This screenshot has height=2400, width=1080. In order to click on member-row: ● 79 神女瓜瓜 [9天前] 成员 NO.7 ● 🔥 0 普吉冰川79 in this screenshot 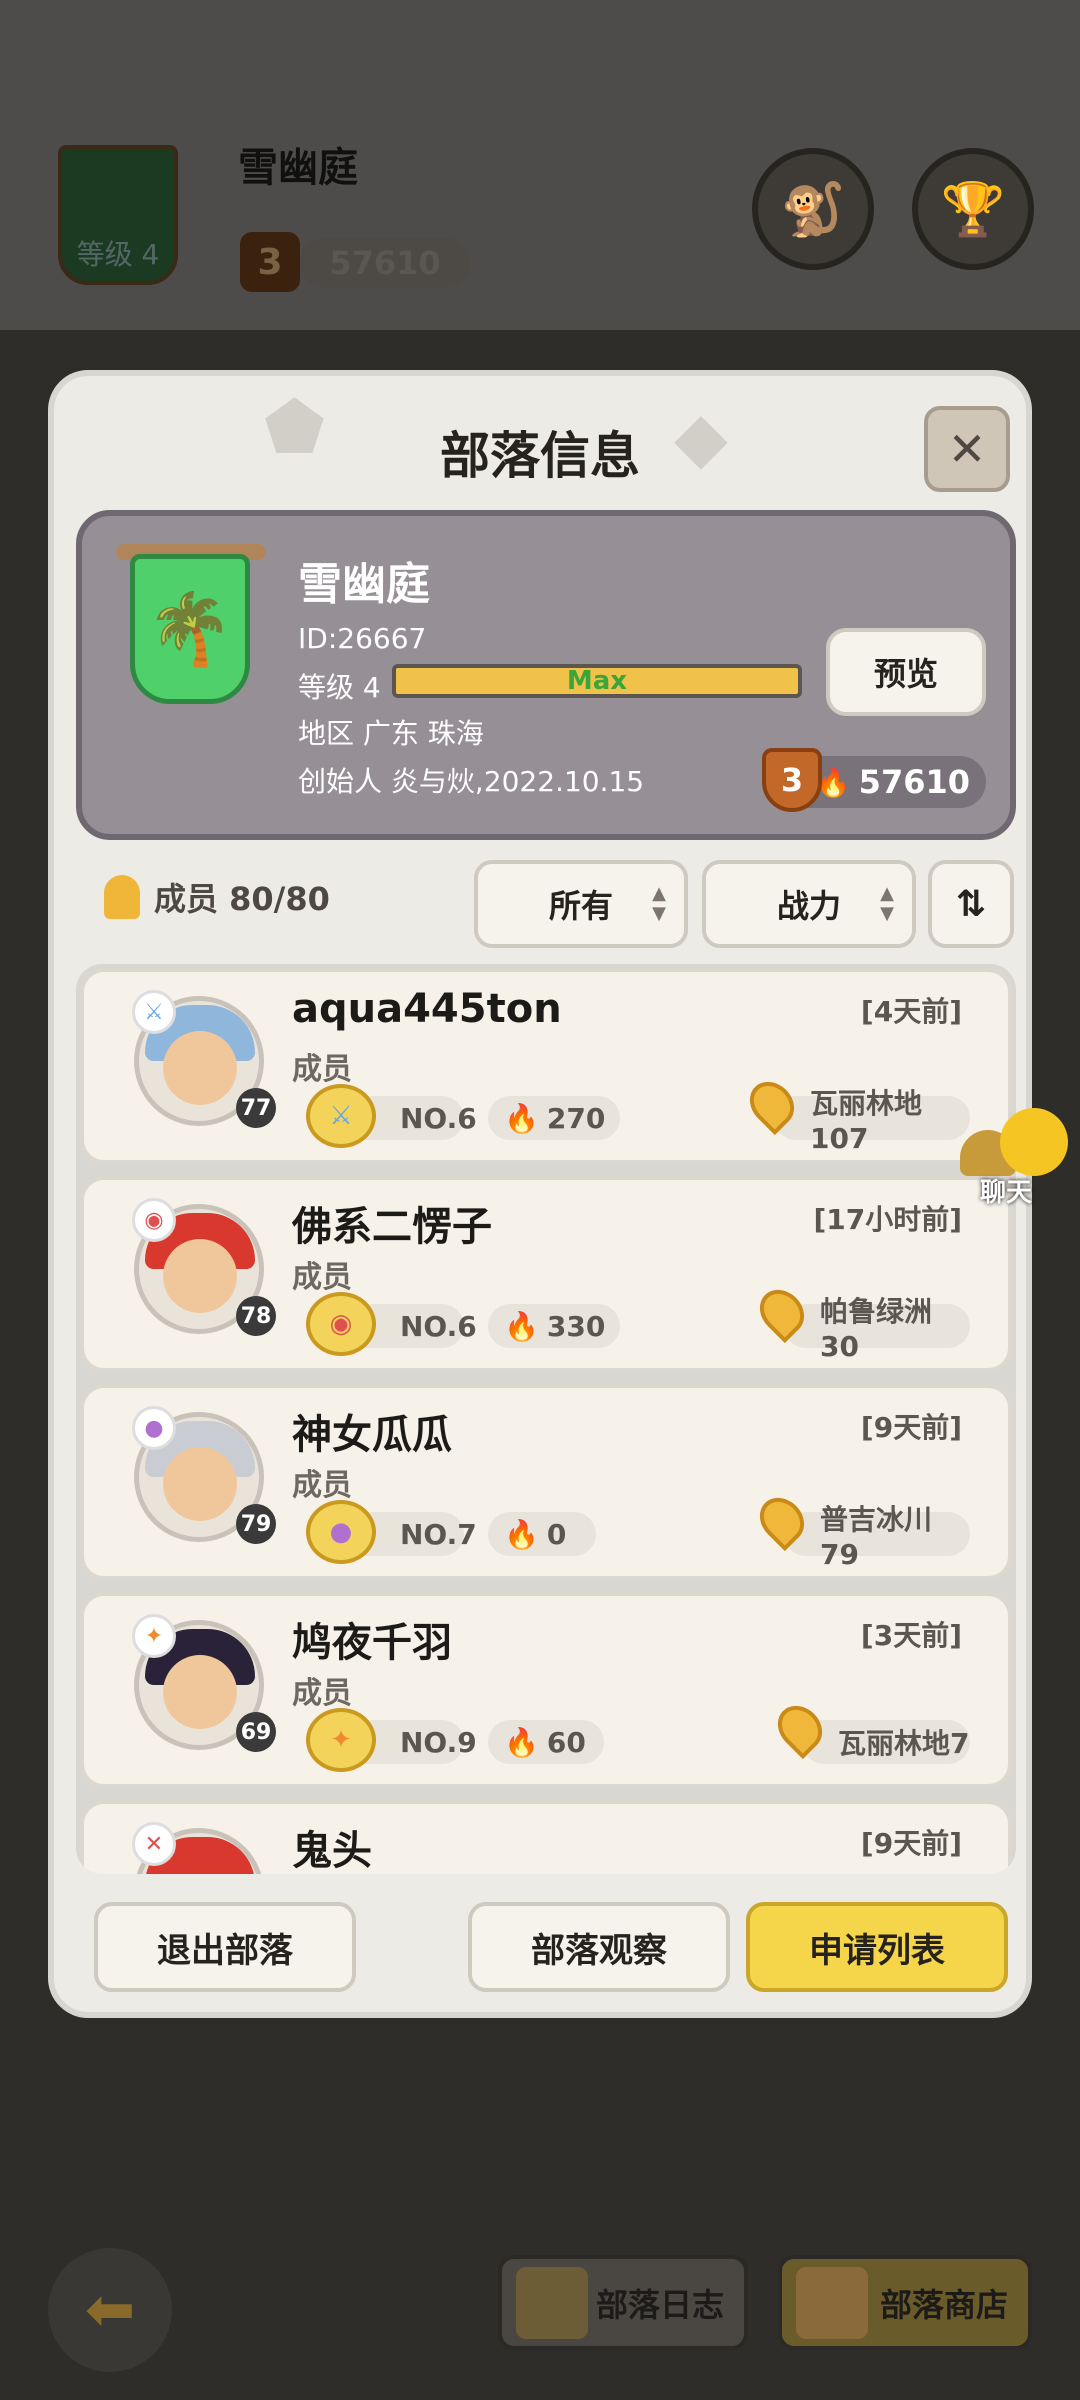, I will do `click(546, 1482)`.